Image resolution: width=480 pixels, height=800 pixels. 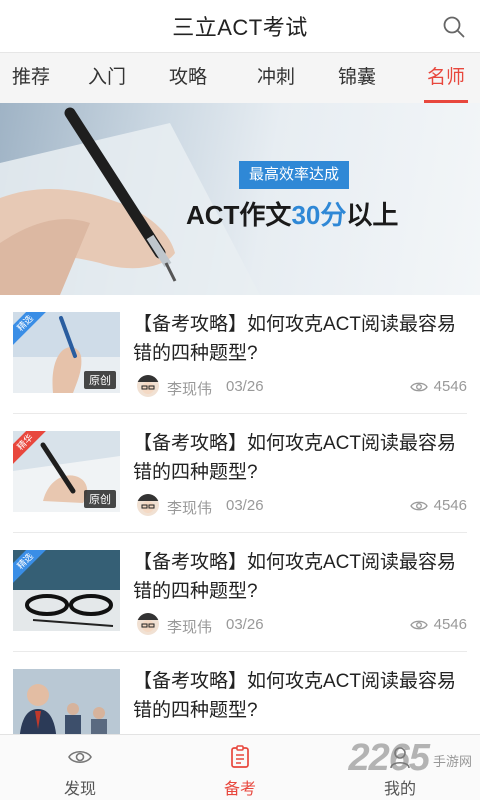 What do you see at coordinates (66, 471) in the screenshot?
I see `article-thumbnail: 精华 原创` at bounding box center [66, 471].